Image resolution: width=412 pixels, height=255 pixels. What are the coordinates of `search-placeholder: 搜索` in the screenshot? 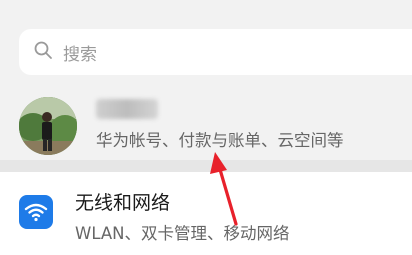 It's located at (80, 54).